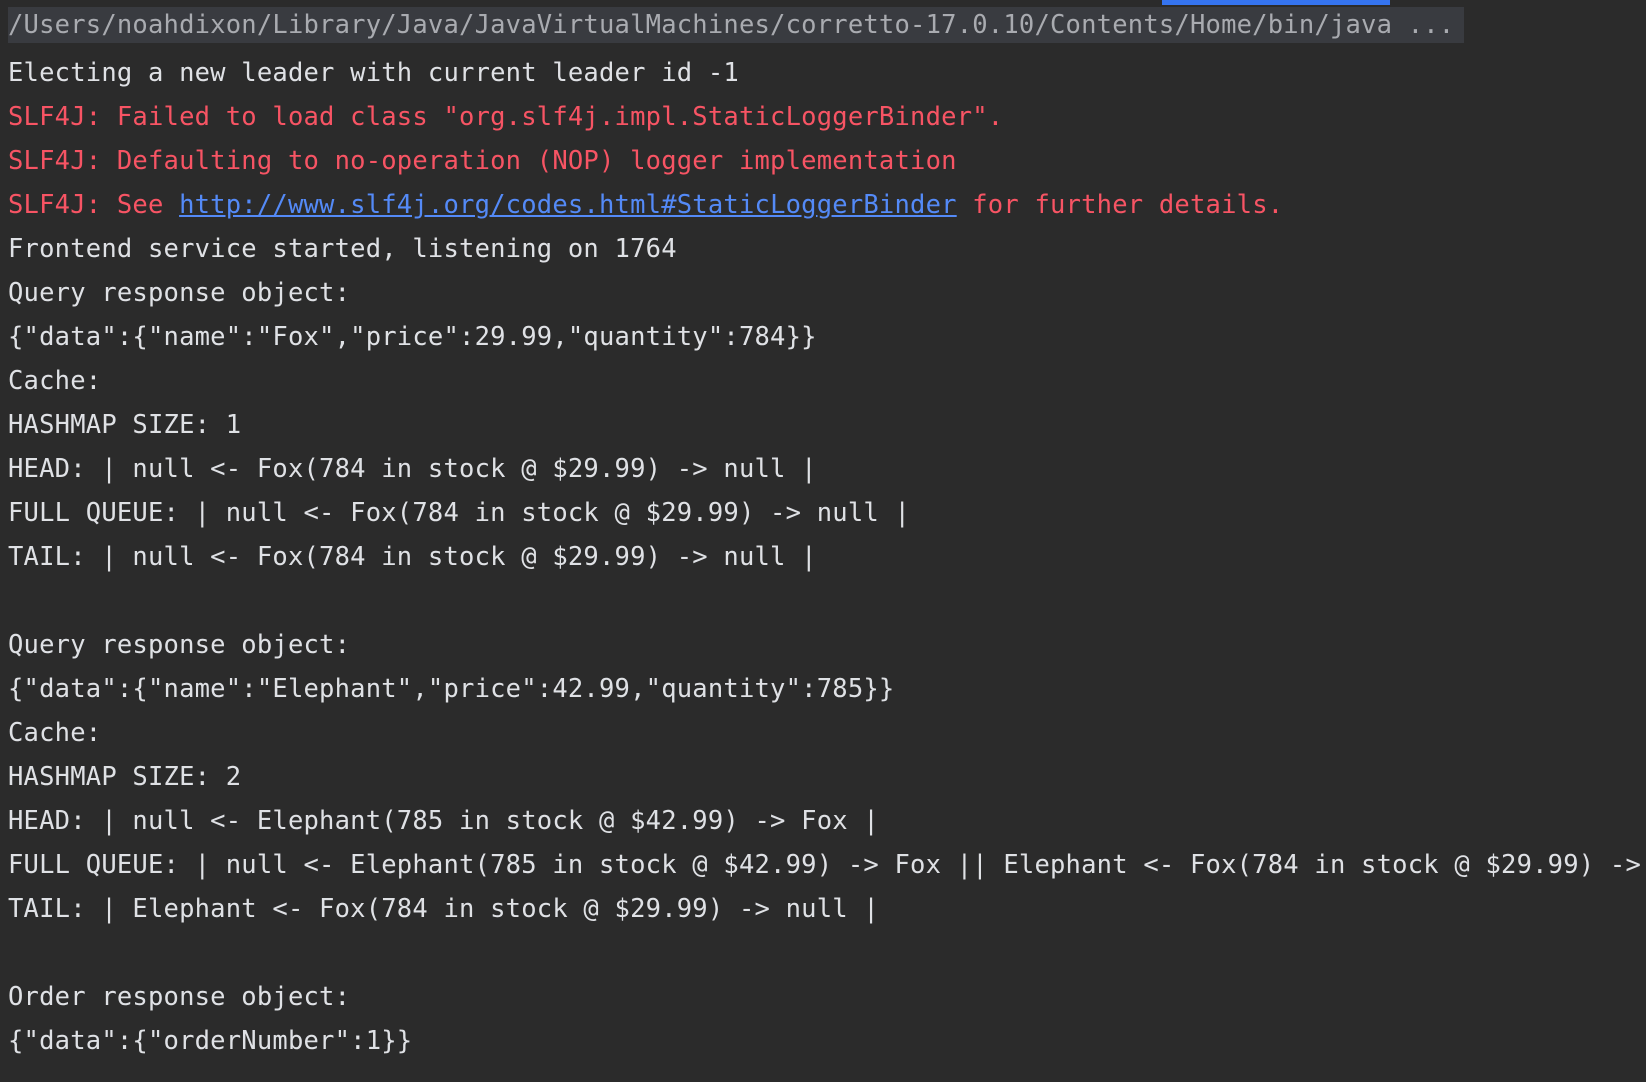 This screenshot has height=1082, width=1646. I want to click on error-text: SLF4J: See, so click(94, 205).